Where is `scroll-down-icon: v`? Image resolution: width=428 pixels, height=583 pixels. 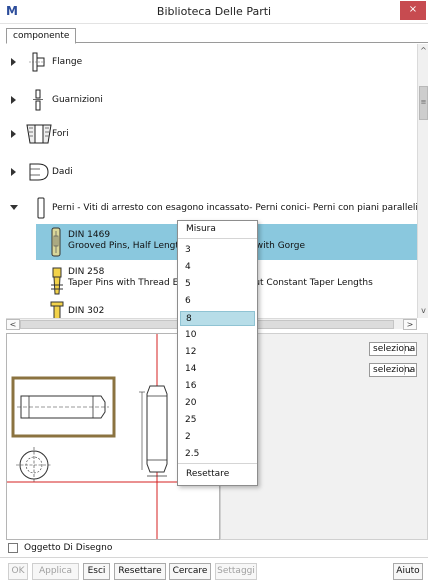
scroll-down-icon: v is located at coordinates (423, 311).